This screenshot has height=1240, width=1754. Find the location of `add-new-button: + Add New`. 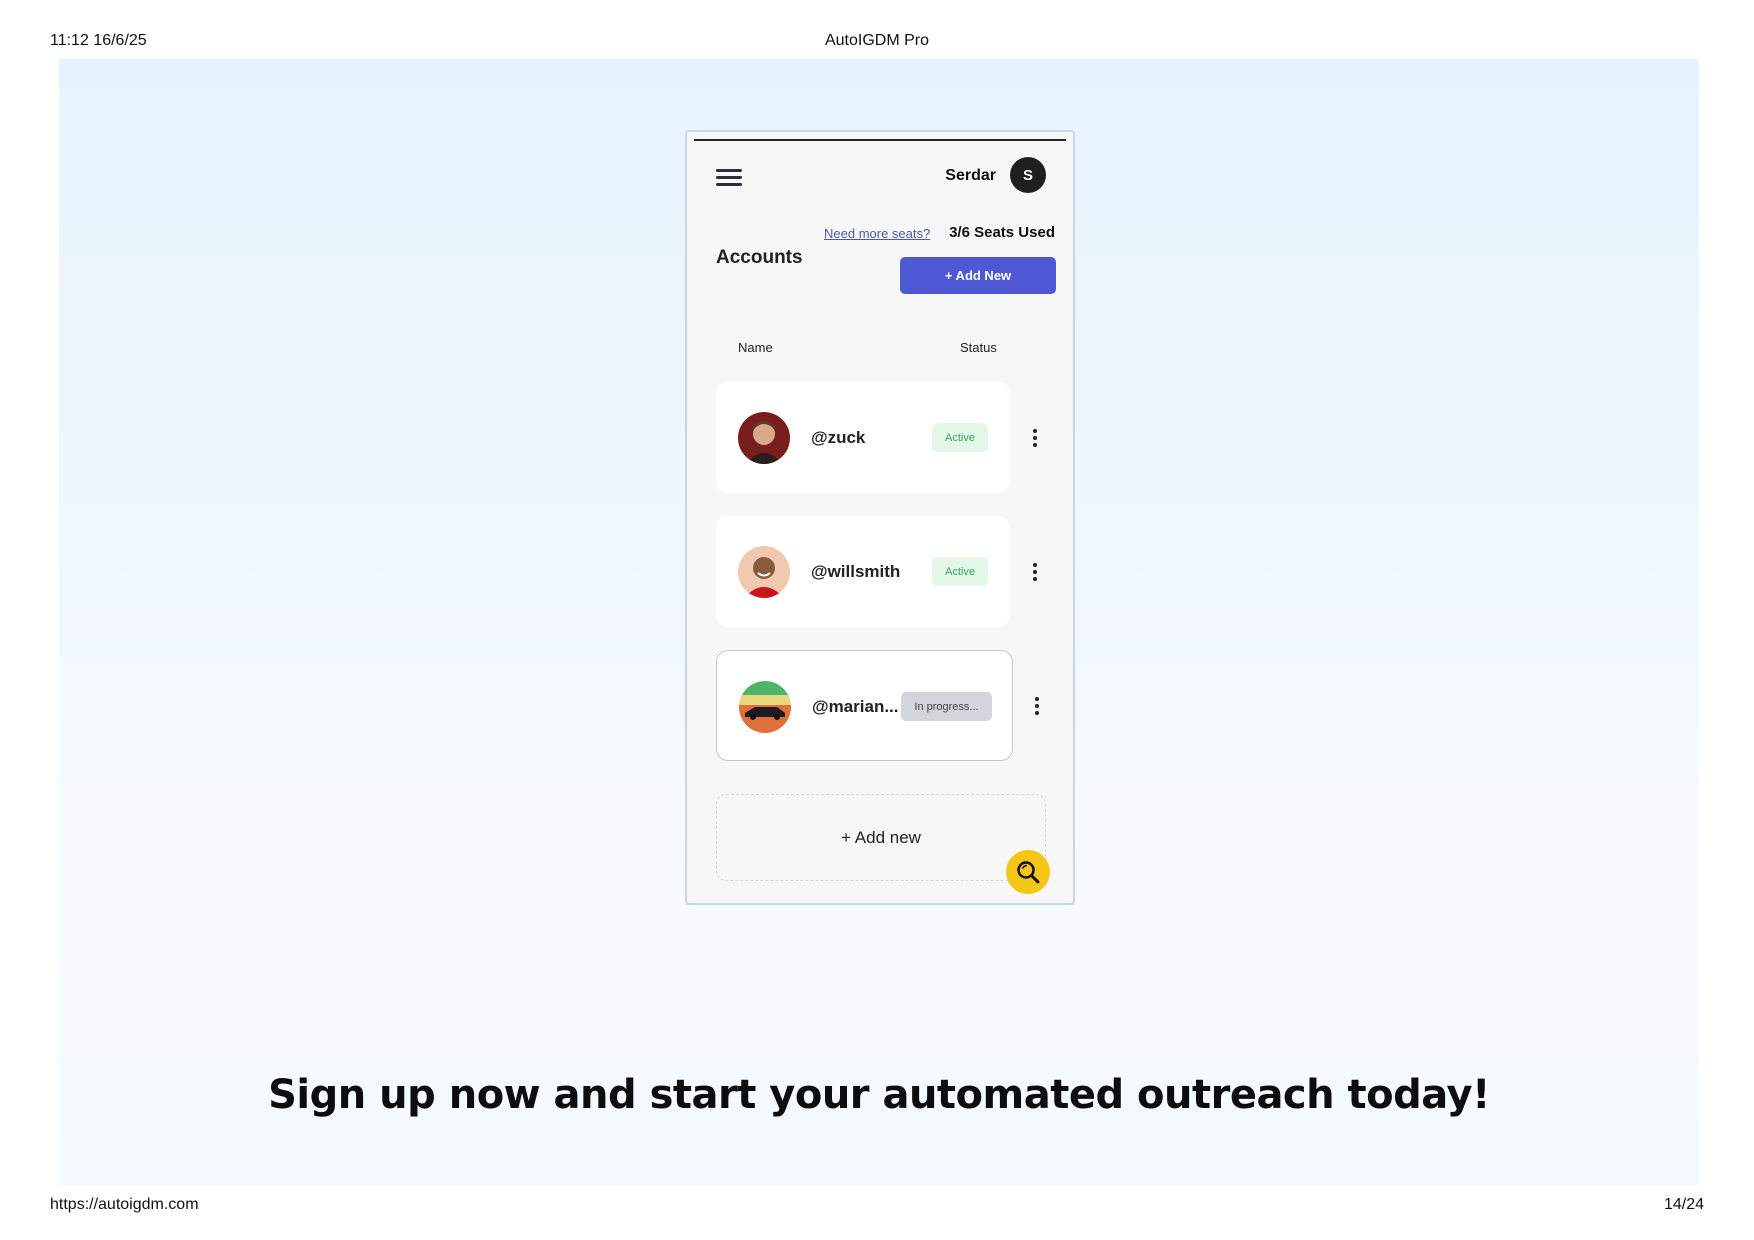

add-new-button: + Add New is located at coordinates (978, 275).